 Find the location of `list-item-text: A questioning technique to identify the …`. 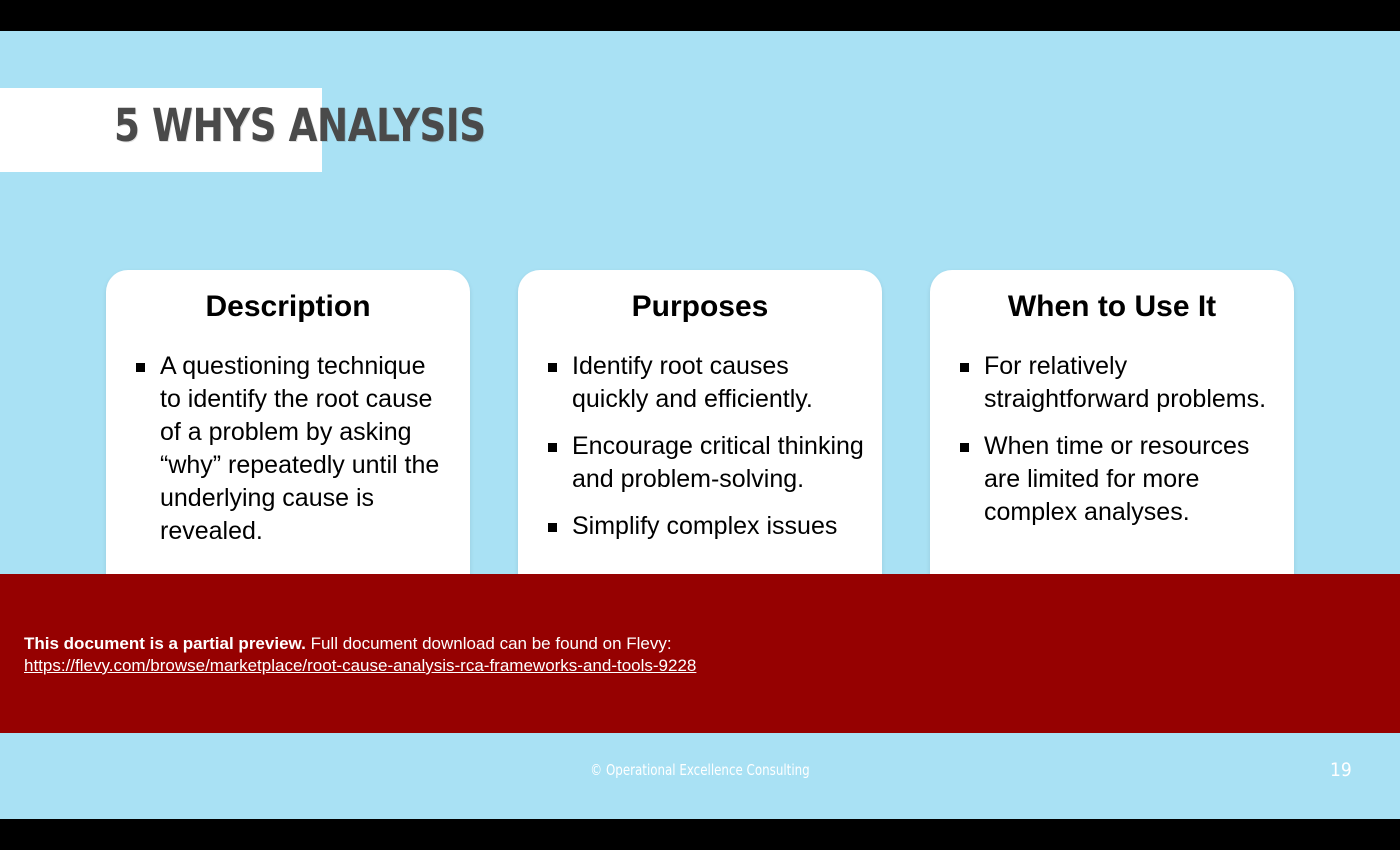

list-item-text: A questioning technique to identify the … is located at coordinates (300, 448).